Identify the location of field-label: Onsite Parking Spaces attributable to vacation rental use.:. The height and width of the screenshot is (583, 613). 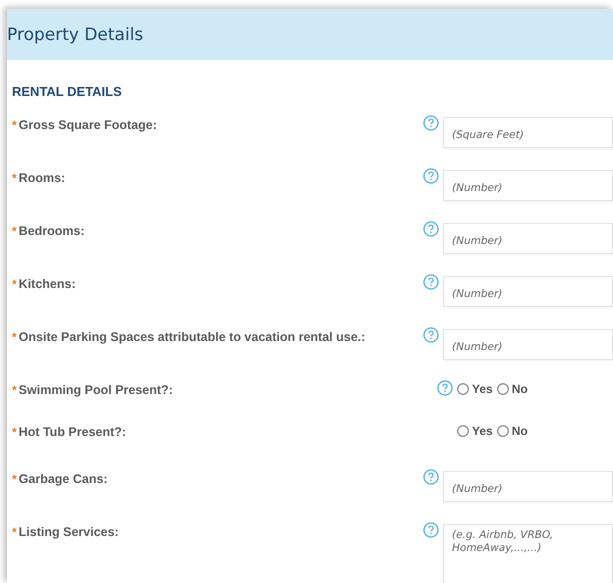
(192, 337).